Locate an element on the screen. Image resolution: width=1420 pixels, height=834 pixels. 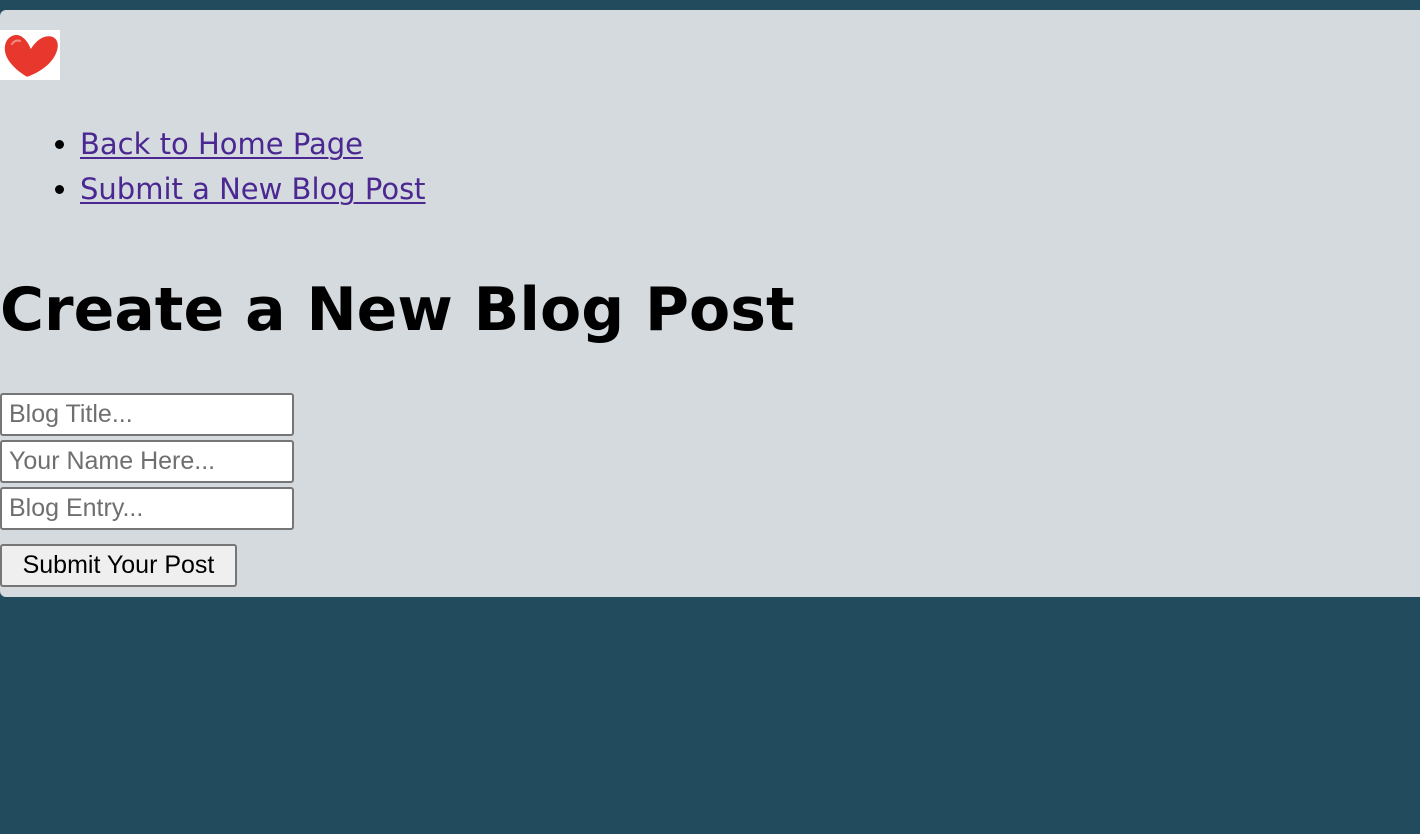
heart-icon is located at coordinates (31, 56).